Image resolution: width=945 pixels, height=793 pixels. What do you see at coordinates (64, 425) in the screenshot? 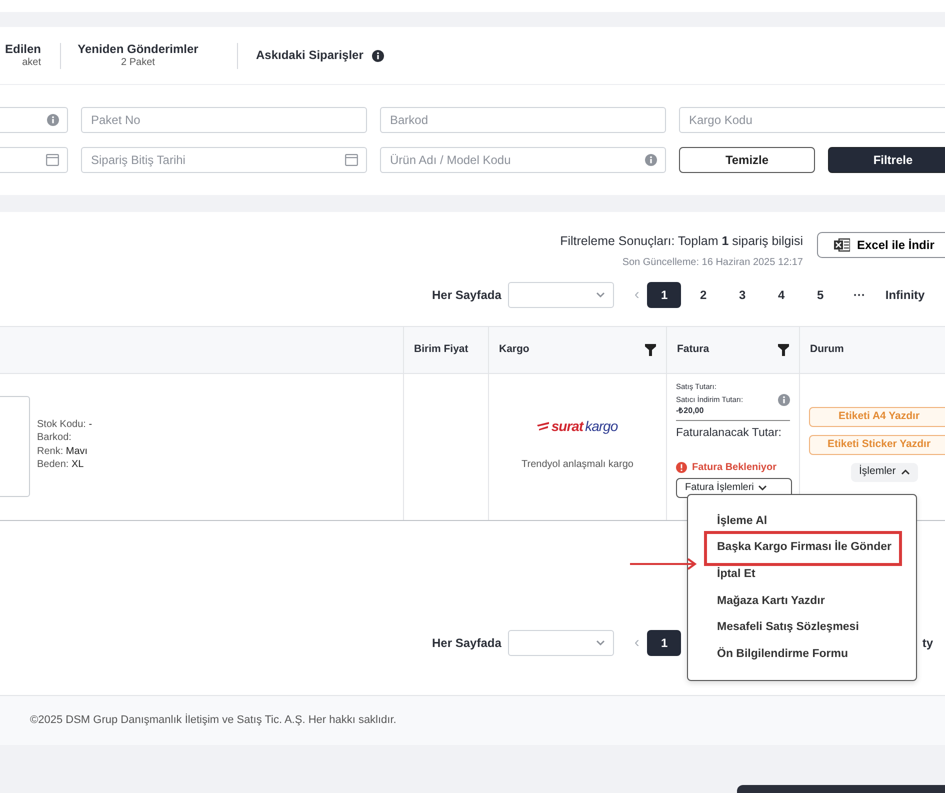
I see `product-detail: Stok Kodu: -` at bounding box center [64, 425].